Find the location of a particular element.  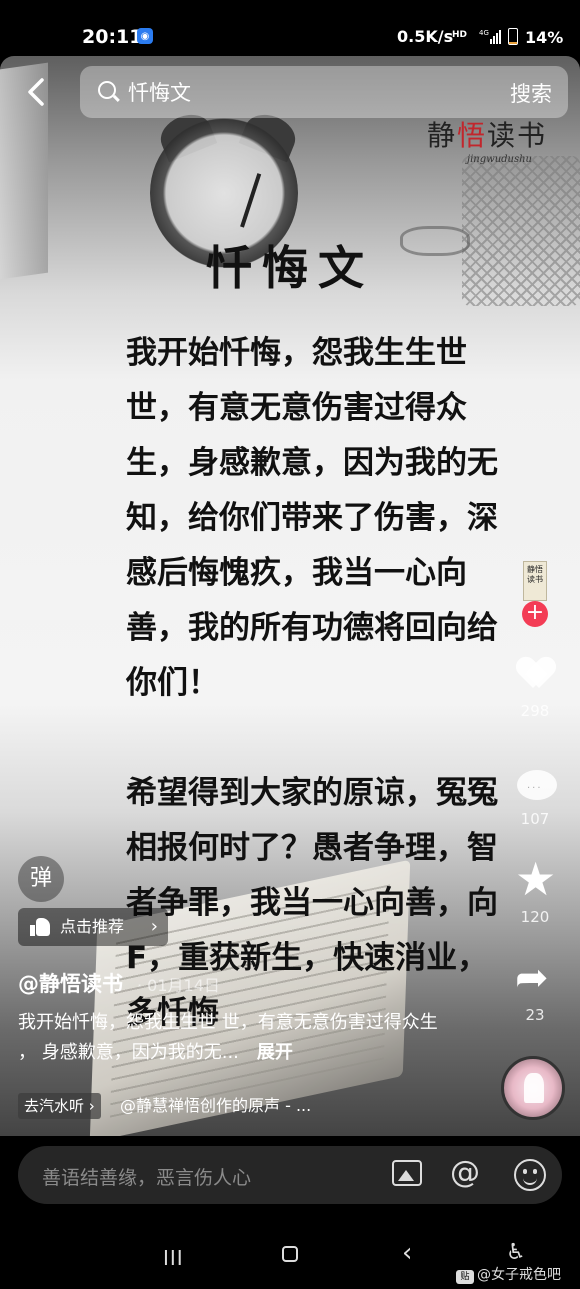

favorite-button: ★ 120 is located at coordinates (535, 891).